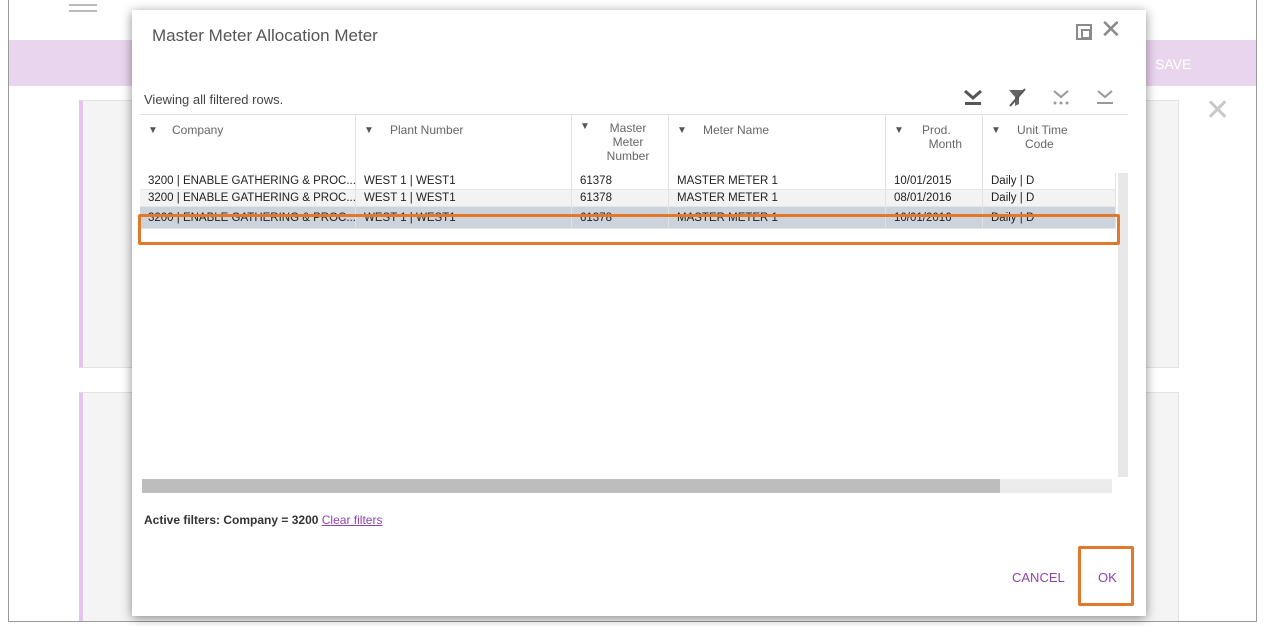 The image size is (1265, 626). Describe the element at coordinates (1084, 32) in the screenshot. I see `maximize-icon` at that location.